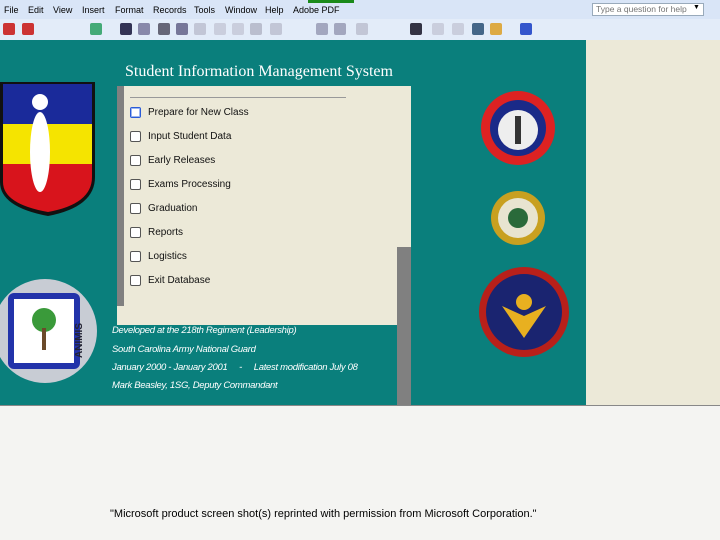 This screenshot has width=720, height=540. Describe the element at coordinates (220, 29) in the screenshot. I see `cut-icon` at that location.